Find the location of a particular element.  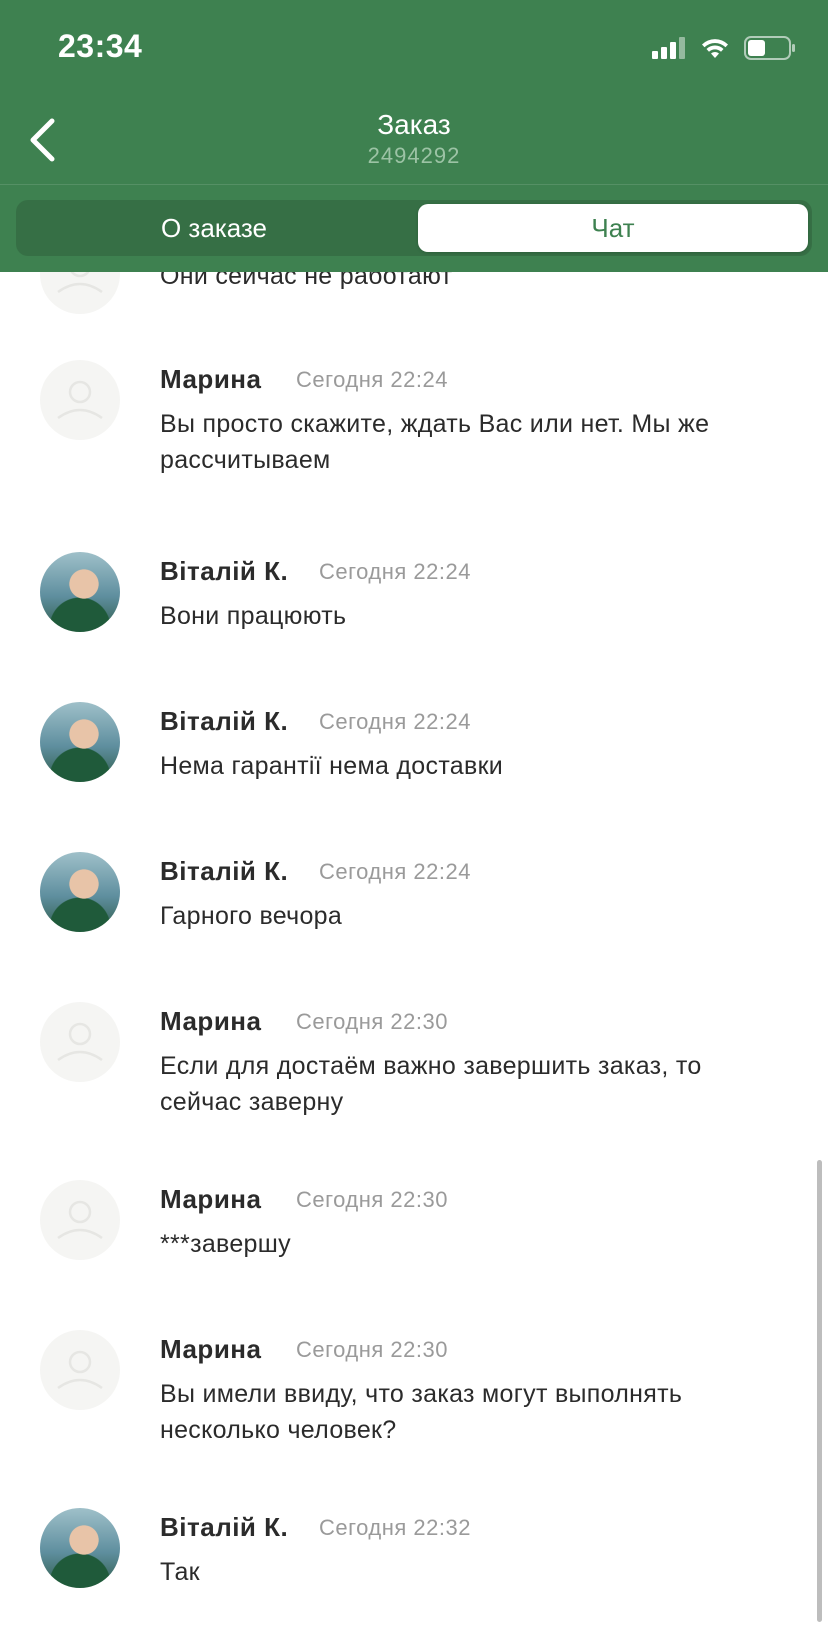

message-text: Вони працюють is located at coordinates (253, 616).